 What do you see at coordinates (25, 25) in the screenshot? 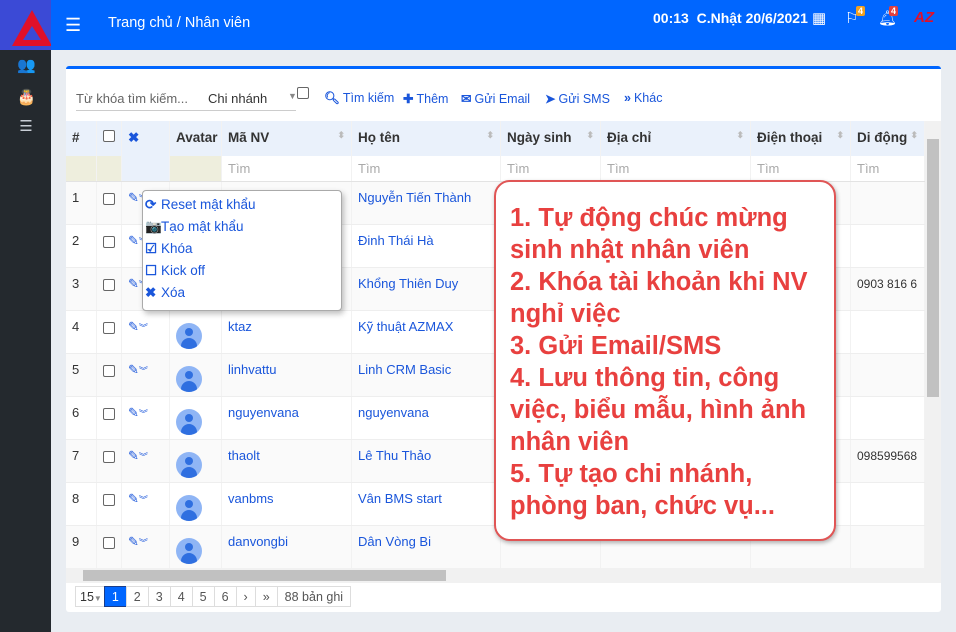
I see `logo` at bounding box center [25, 25].